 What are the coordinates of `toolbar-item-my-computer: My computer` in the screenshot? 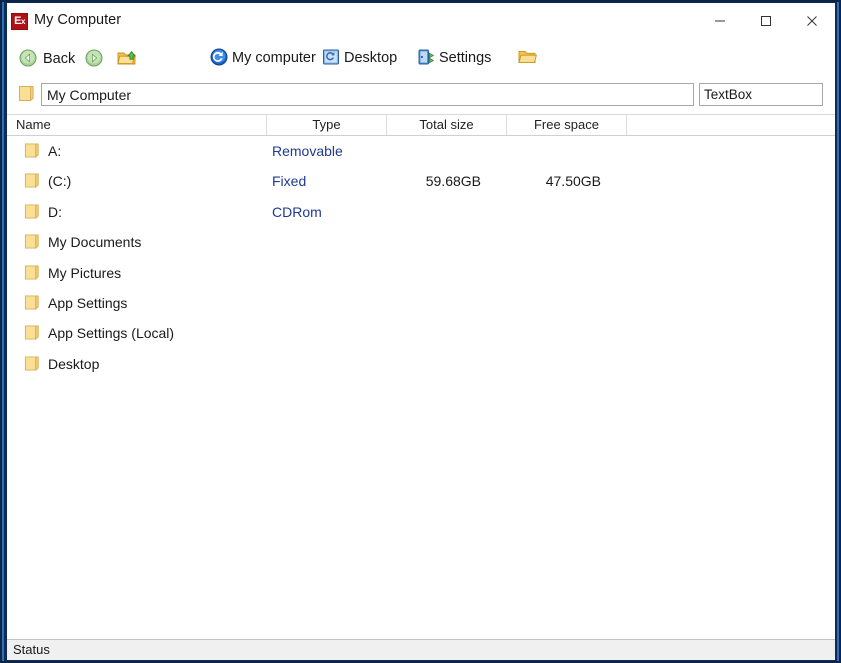 It's located at (263, 58).